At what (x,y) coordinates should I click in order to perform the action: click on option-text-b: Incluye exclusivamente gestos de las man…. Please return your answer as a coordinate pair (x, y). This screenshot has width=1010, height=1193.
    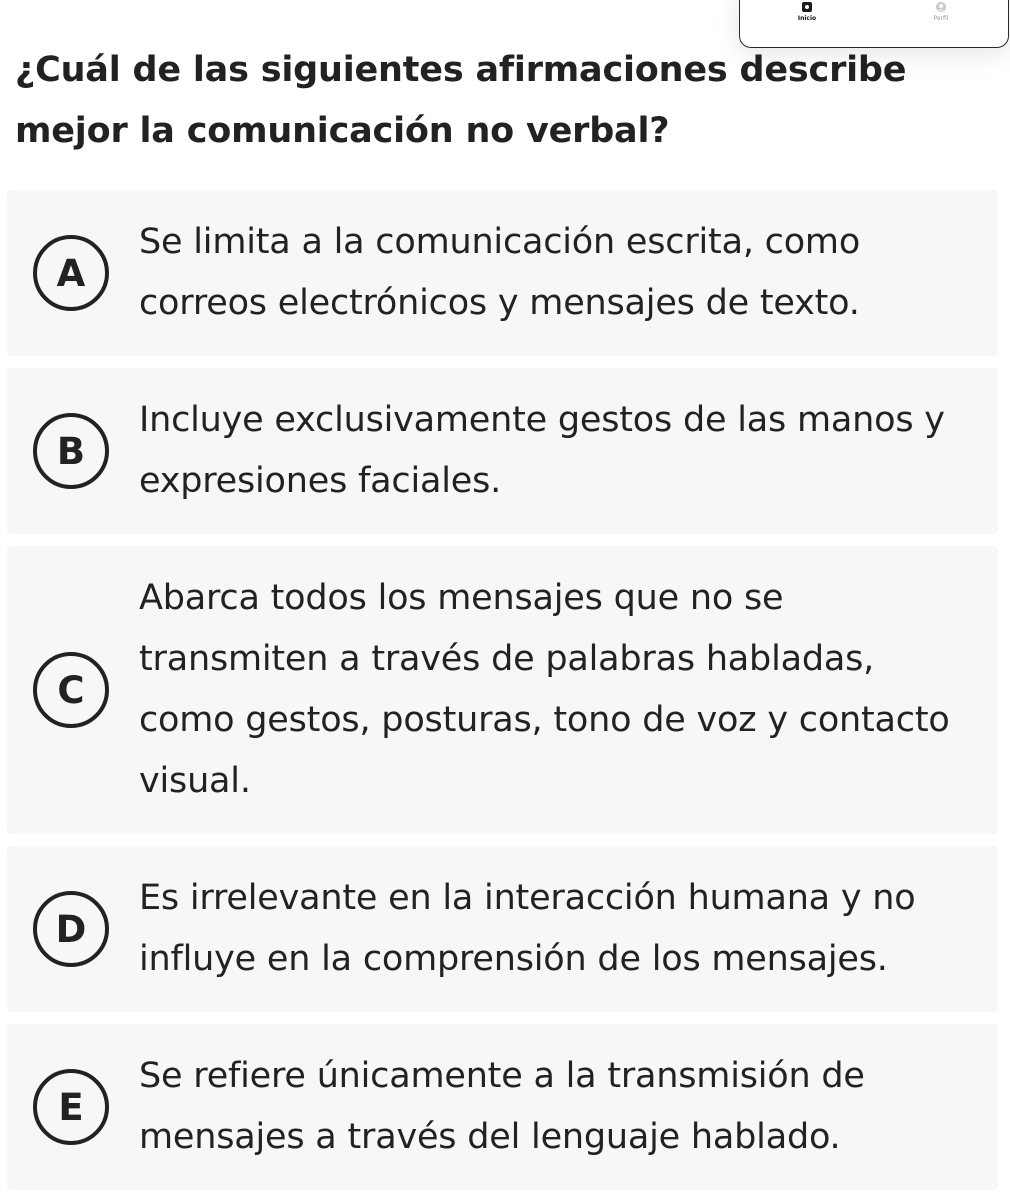
    Looking at the image, I should click on (542, 450).